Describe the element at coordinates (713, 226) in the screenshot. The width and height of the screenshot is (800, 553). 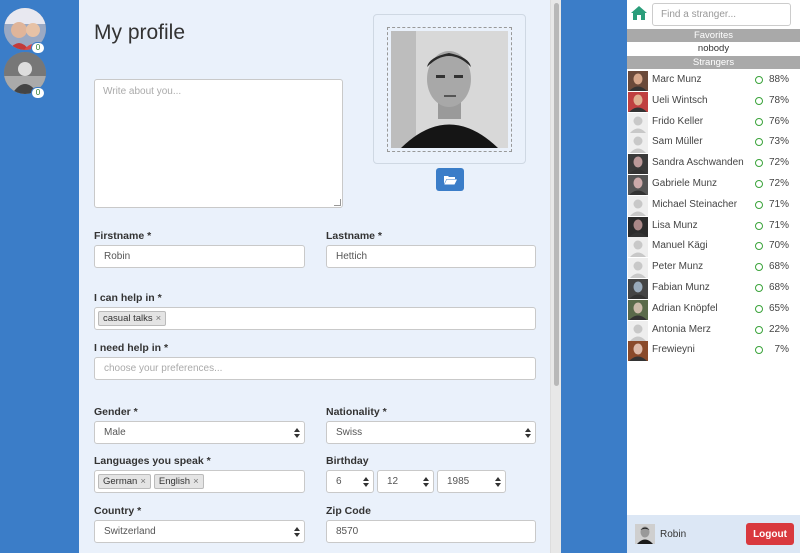
I see `stranger-row: Lisa Munz 71%` at that location.